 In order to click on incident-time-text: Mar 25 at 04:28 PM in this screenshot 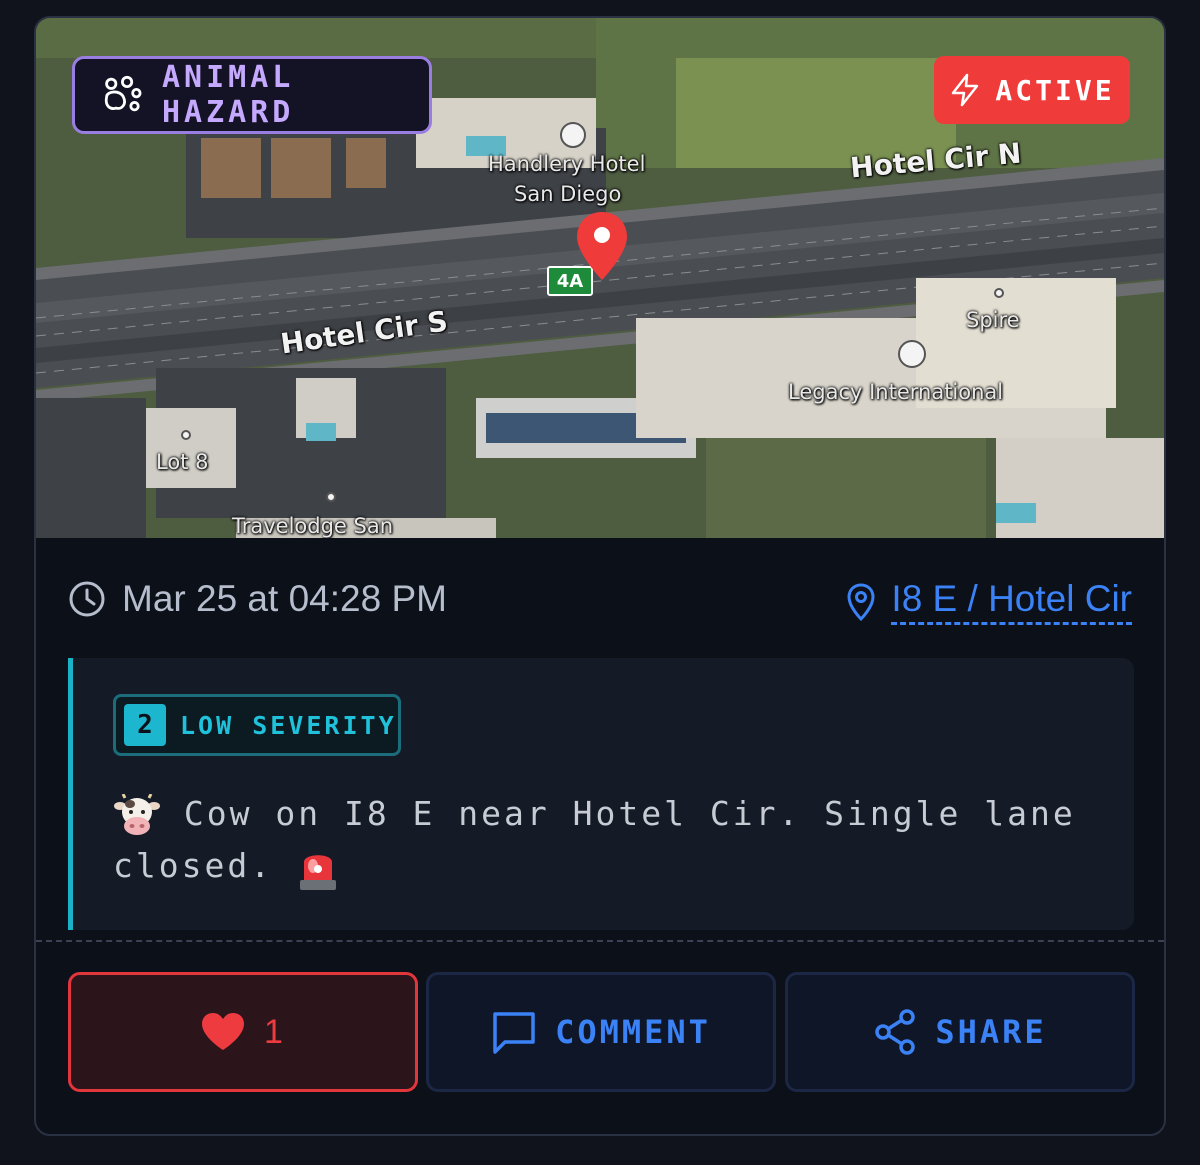, I will do `click(284, 598)`.